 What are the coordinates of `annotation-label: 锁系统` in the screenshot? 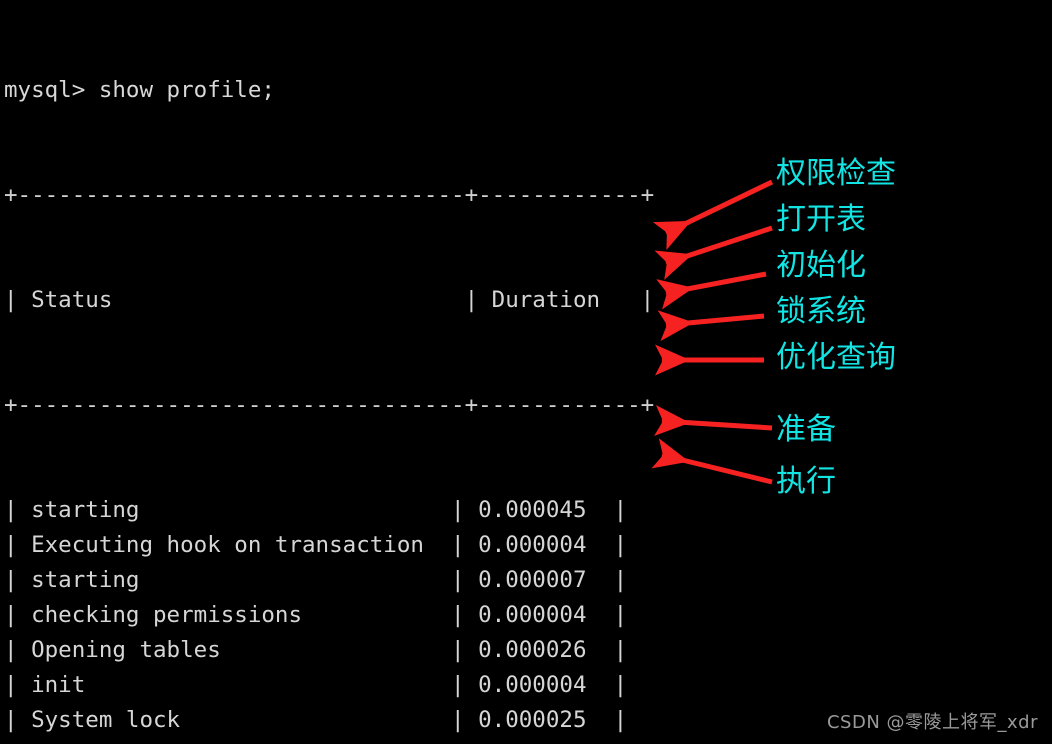 It's located at (821, 311).